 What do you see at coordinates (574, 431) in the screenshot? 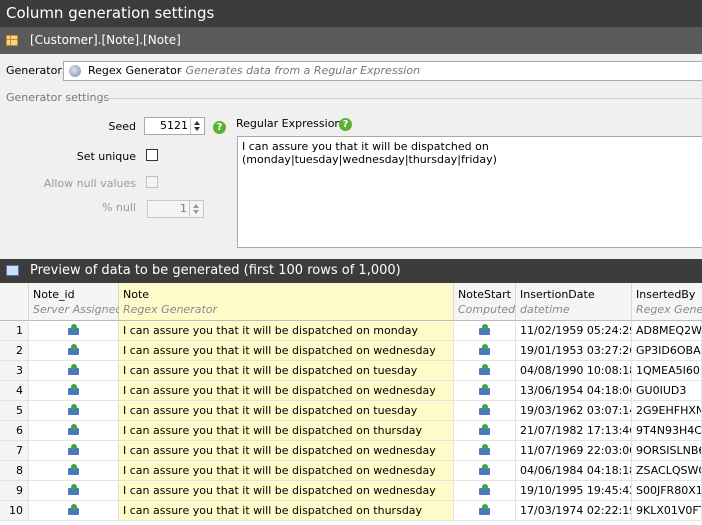
I see `insertion-date-cell: 21/07/1982 17:13:46` at bounding box center [574, 431].